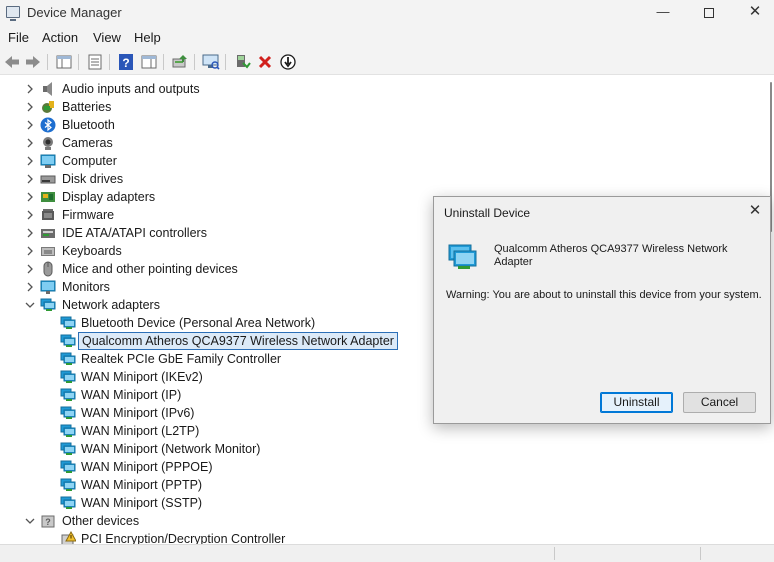  Describe the element at coordinates (383, 467) in the screenshot. I see `tree-item: WAN Miniport (PPPOE)` at that location.